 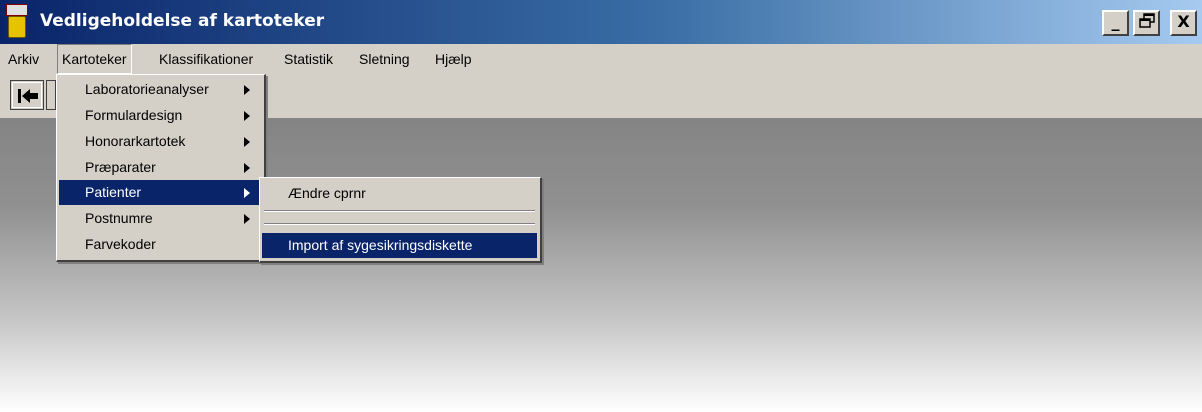 What do you see at coordinates (135, 141) in the screenshot?
I see `menu-item-label: Honorarkartotek` at bounding box center [135, 141].